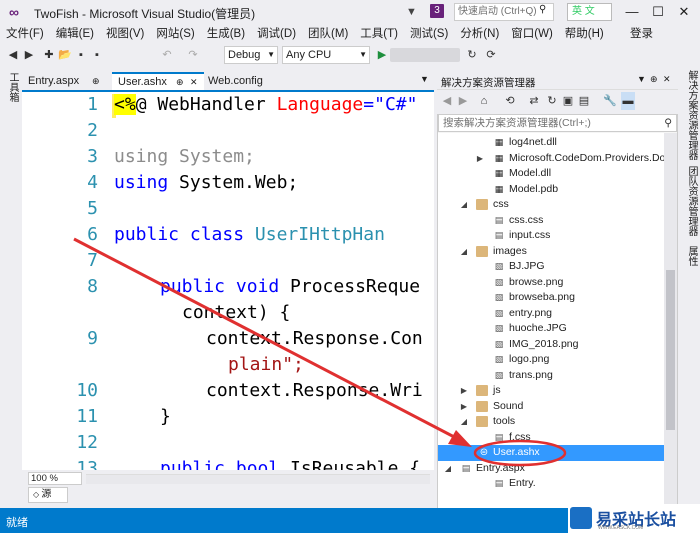  I want to click on watermark-subtext: WWW.EASCK.COM, so click(621, 528).